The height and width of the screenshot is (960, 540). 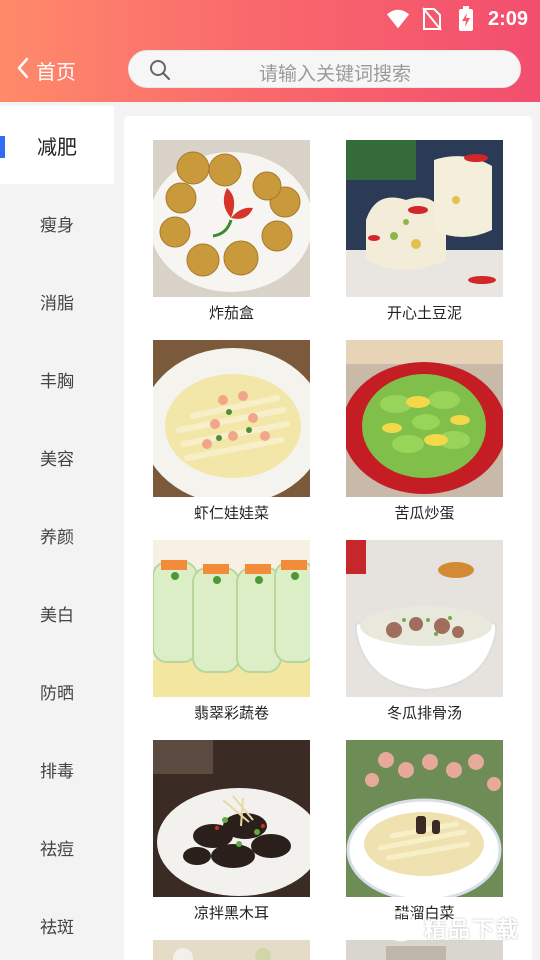 What do you see at coordinates (507, 18) in the screenshot?
I see `status-time: 2:09` at bounding box center [507, 18].